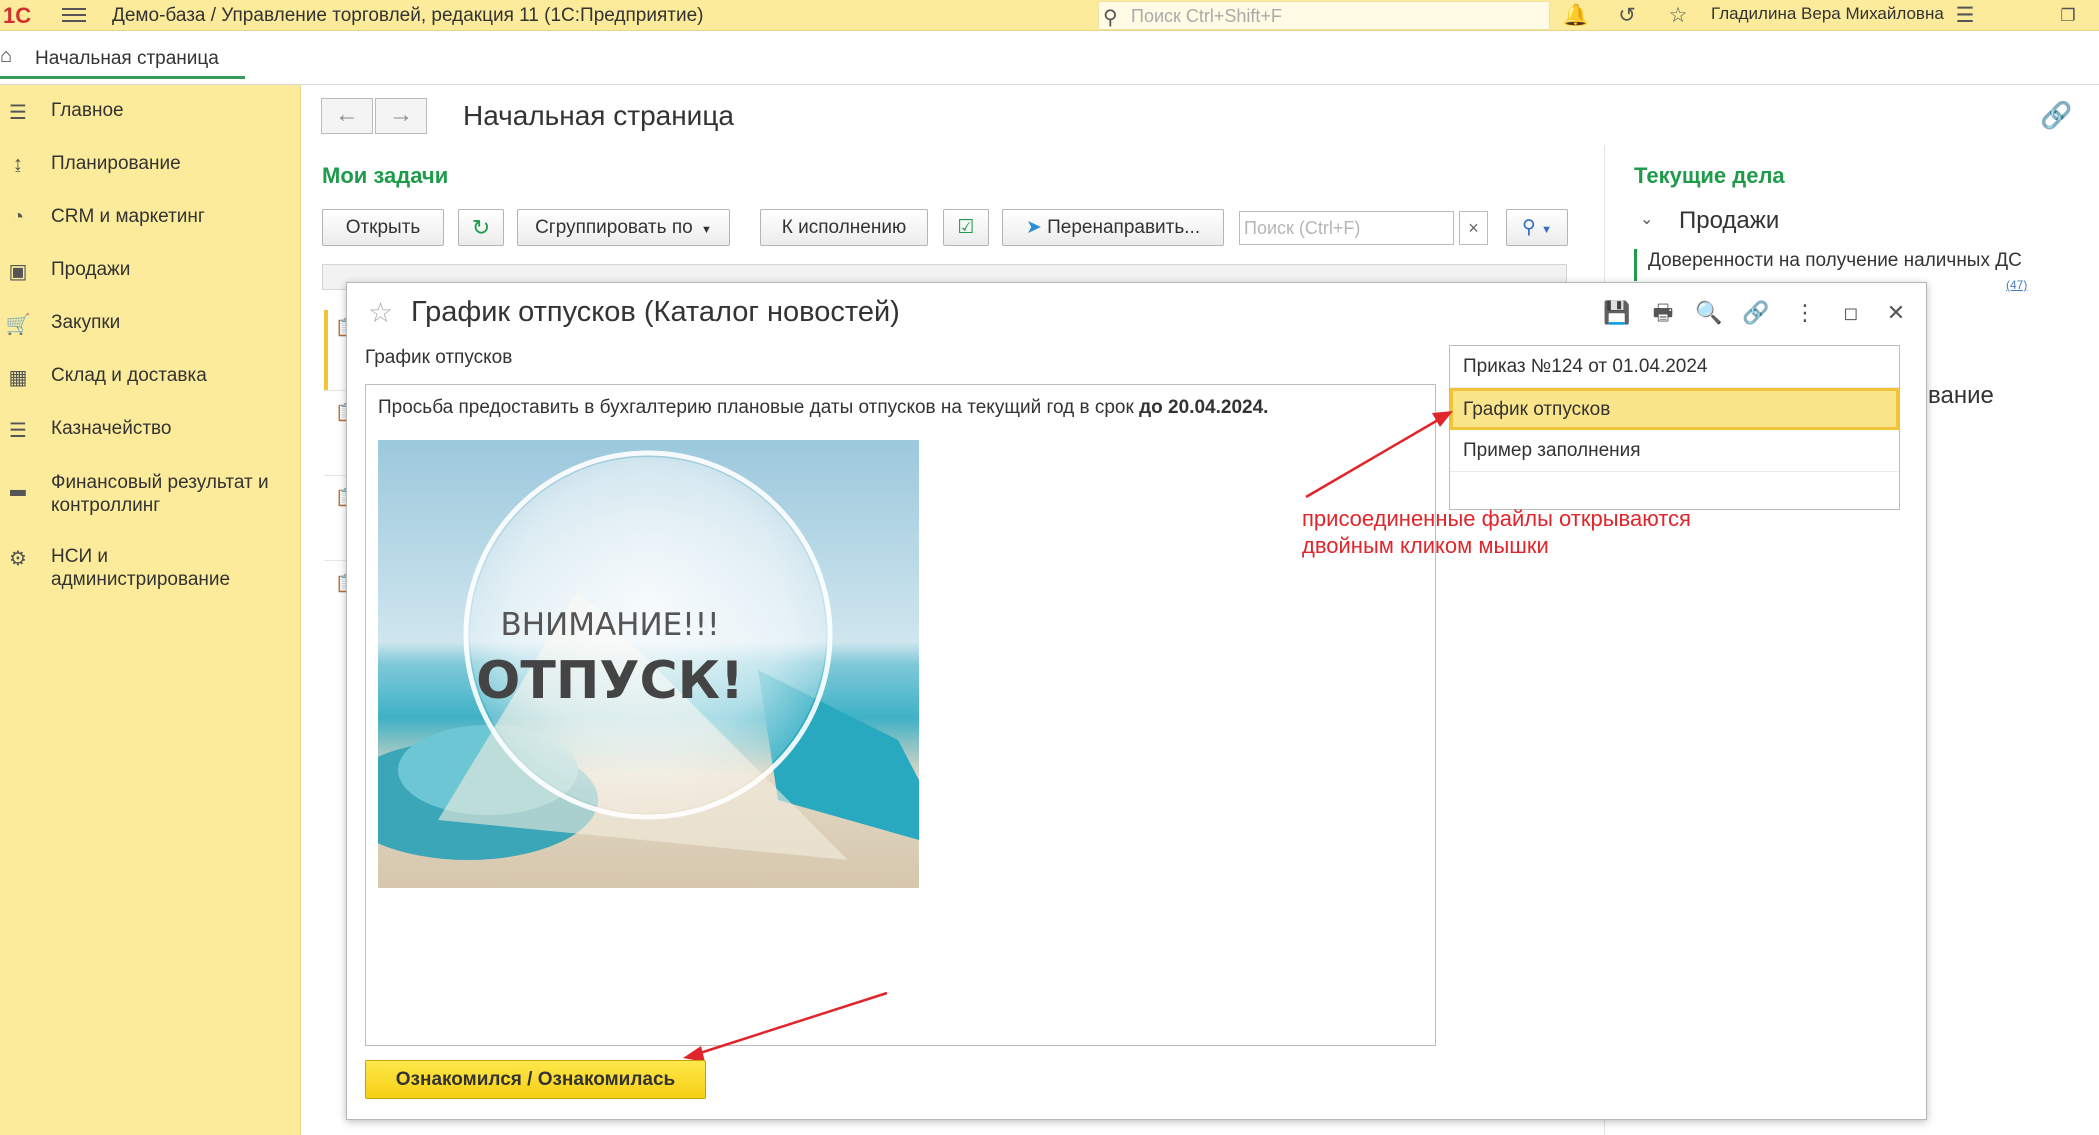  I want to click on tasks-title: Мои задачи, so click(385, 175).